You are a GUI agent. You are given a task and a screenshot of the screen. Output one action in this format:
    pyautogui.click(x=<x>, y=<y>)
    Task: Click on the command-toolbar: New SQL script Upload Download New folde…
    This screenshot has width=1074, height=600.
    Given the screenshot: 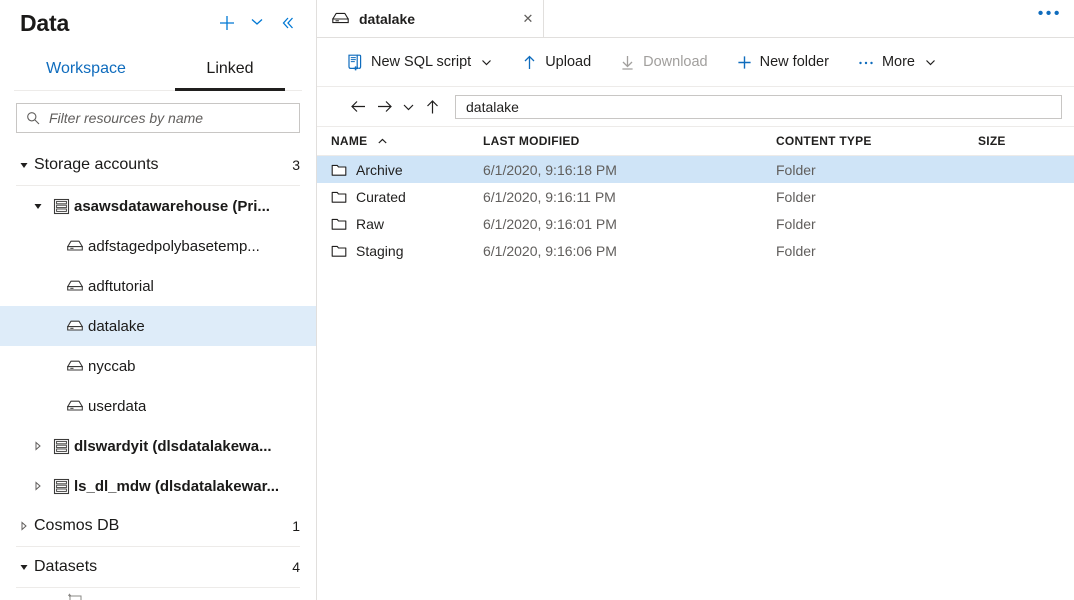 What is the action you would take?
    pyautogui.click(x=695, y=62)
    